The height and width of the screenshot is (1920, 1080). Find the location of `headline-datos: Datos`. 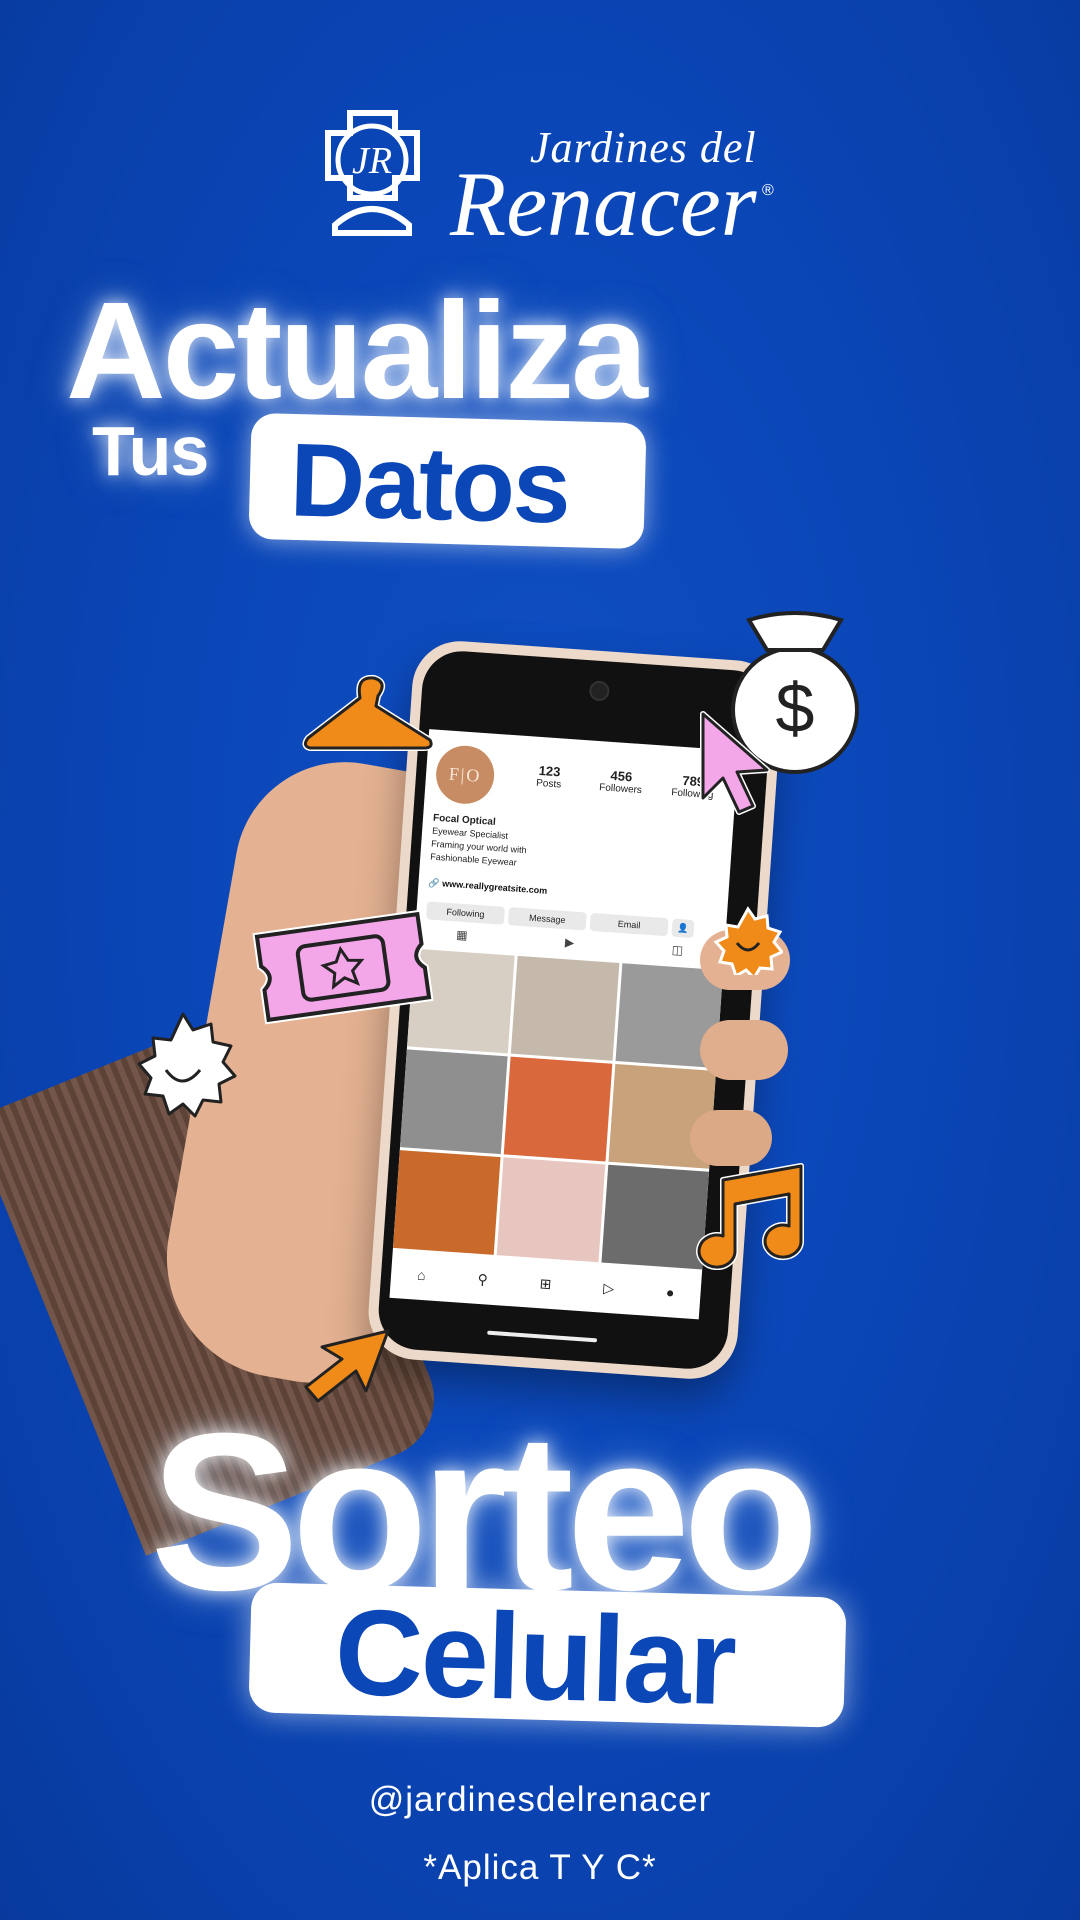

headline-datos: Datos is located at coordinates (429, 484).